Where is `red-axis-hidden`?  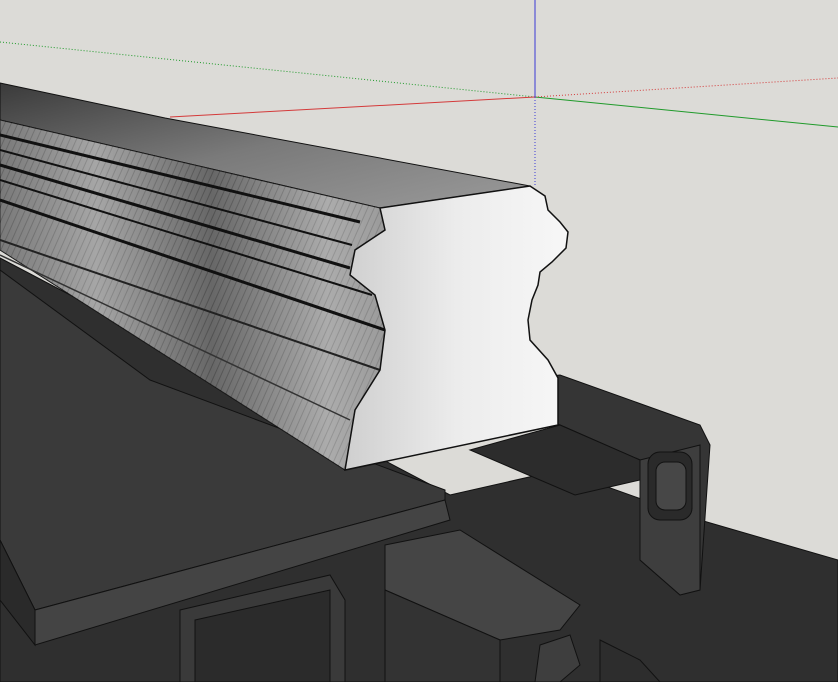 red-axis-hidden is located at coordinates (686, 87).